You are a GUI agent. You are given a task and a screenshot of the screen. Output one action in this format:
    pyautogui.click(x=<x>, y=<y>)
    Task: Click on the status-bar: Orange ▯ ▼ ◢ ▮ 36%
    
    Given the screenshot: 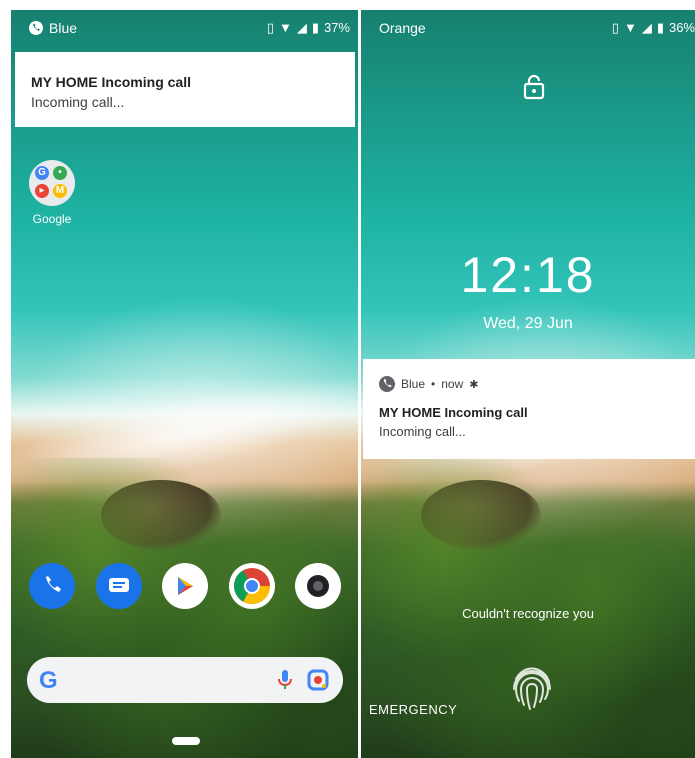 What is the action you would take?
    pyautogui.click(x=528, y=28)
    